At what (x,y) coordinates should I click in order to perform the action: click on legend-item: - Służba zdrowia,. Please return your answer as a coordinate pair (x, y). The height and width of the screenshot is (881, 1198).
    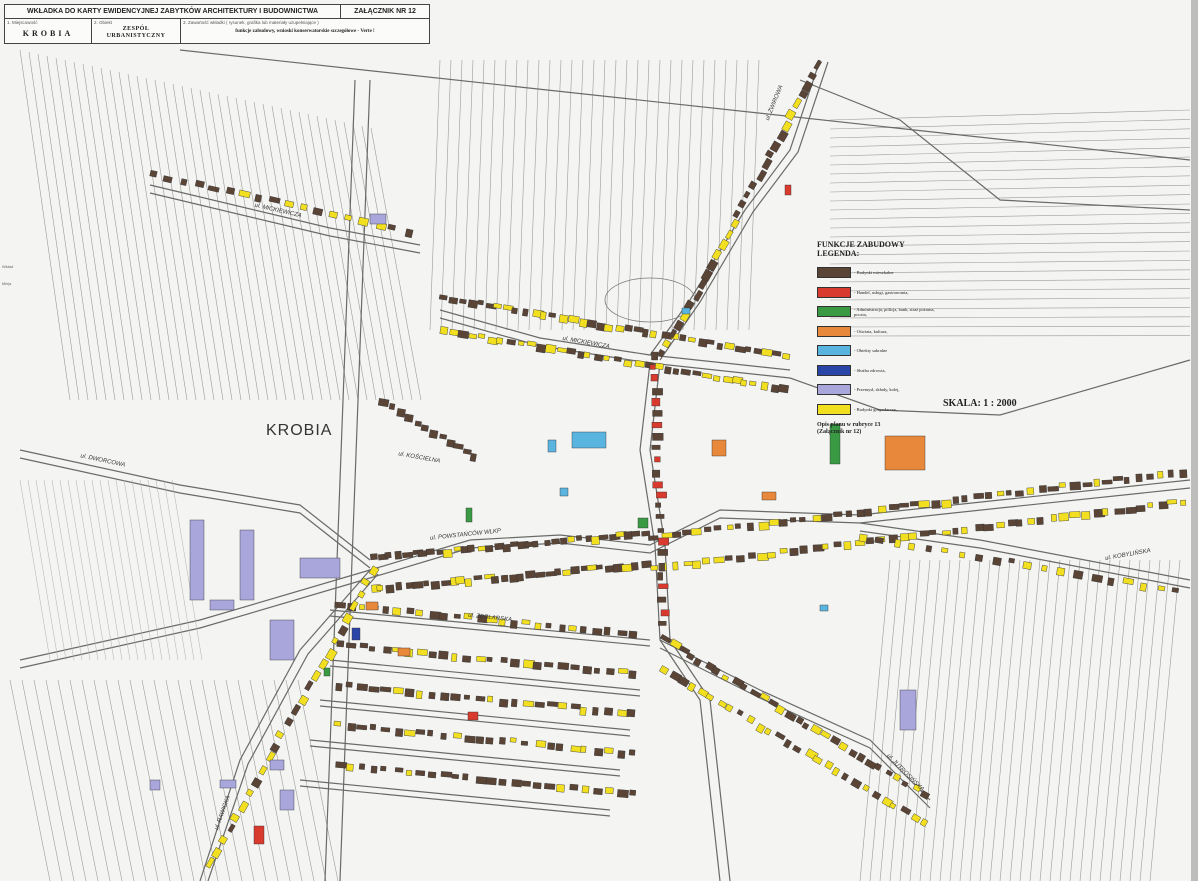
    Looking at the image, I should click on (876, 370).